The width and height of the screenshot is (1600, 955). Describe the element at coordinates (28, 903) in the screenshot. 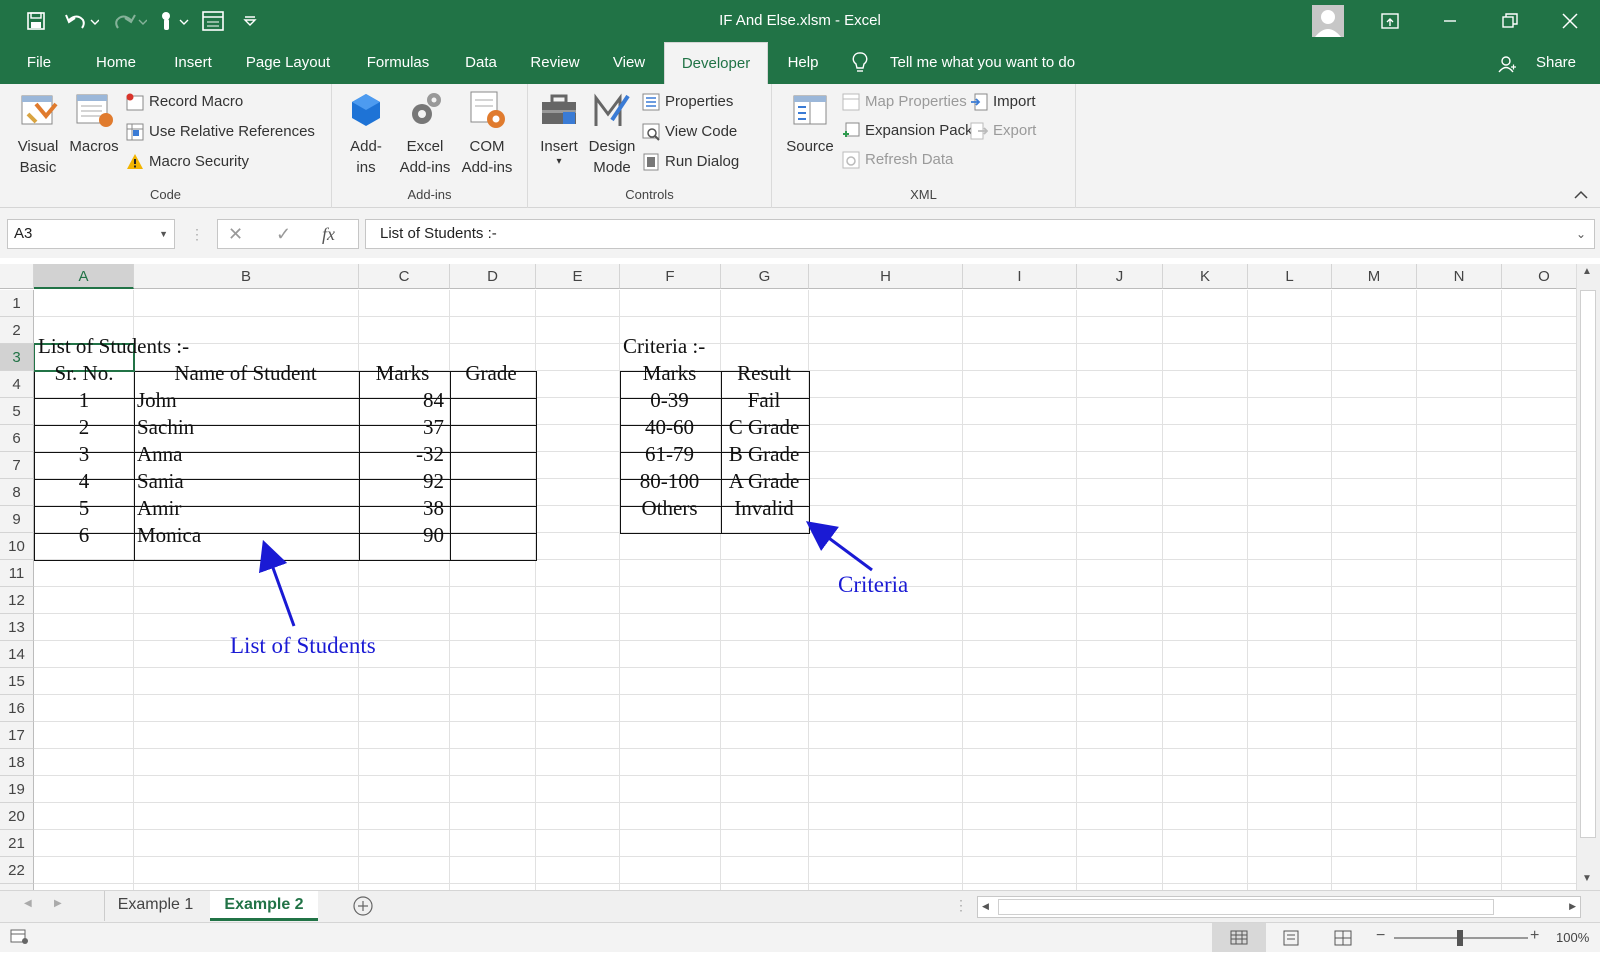

I see `prev-sheet-icon: ◀` at that location.